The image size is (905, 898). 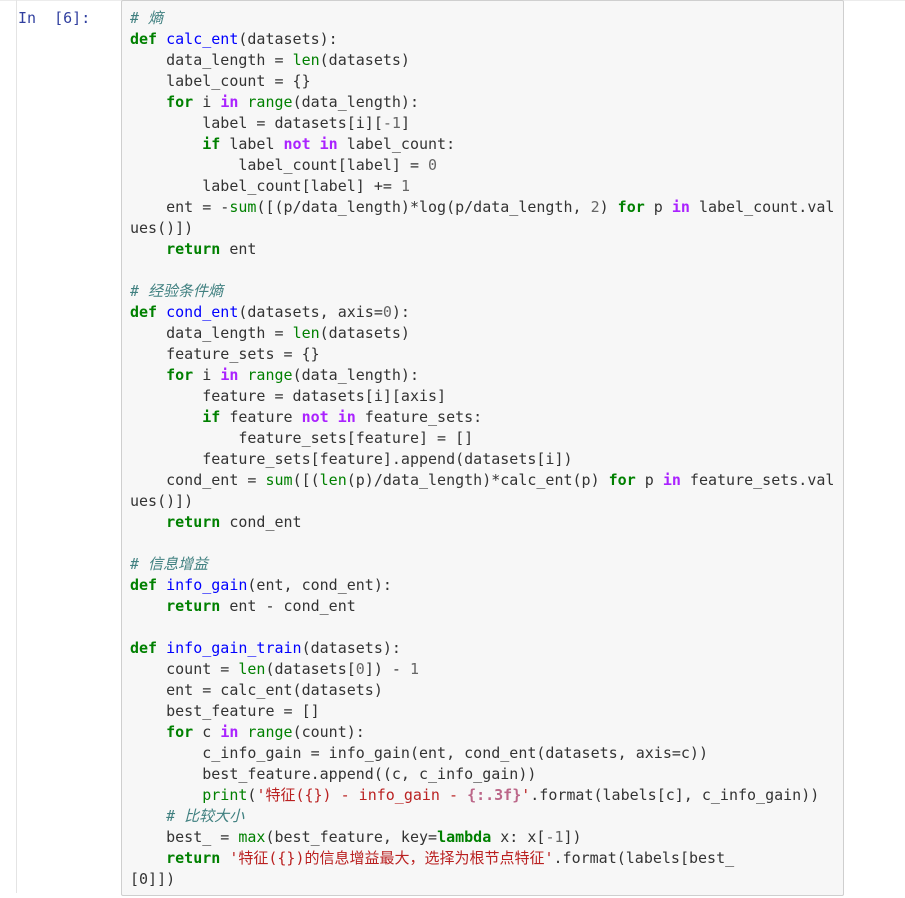 What do you see at coordinates (400, 312) in the screenshot?
I see `code-token: ):` at bounding box center [400, 312].